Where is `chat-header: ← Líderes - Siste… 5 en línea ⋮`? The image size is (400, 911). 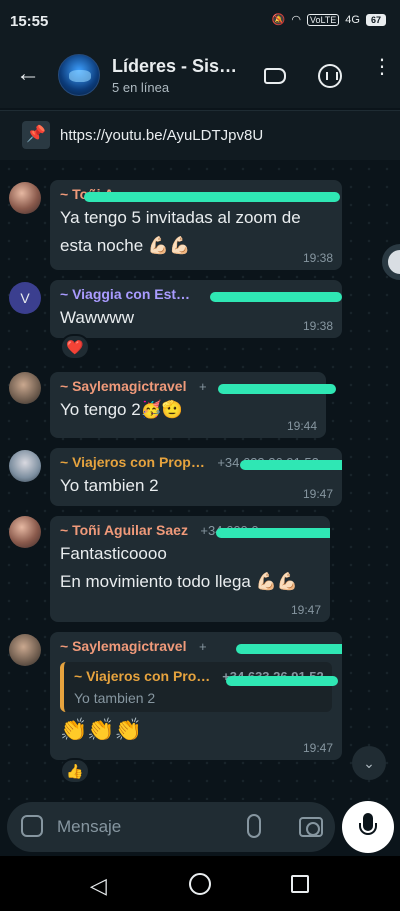
chat-header: ← Líderes - Siste… 5 en línea ⋮ is located at coordinates (200, 76).